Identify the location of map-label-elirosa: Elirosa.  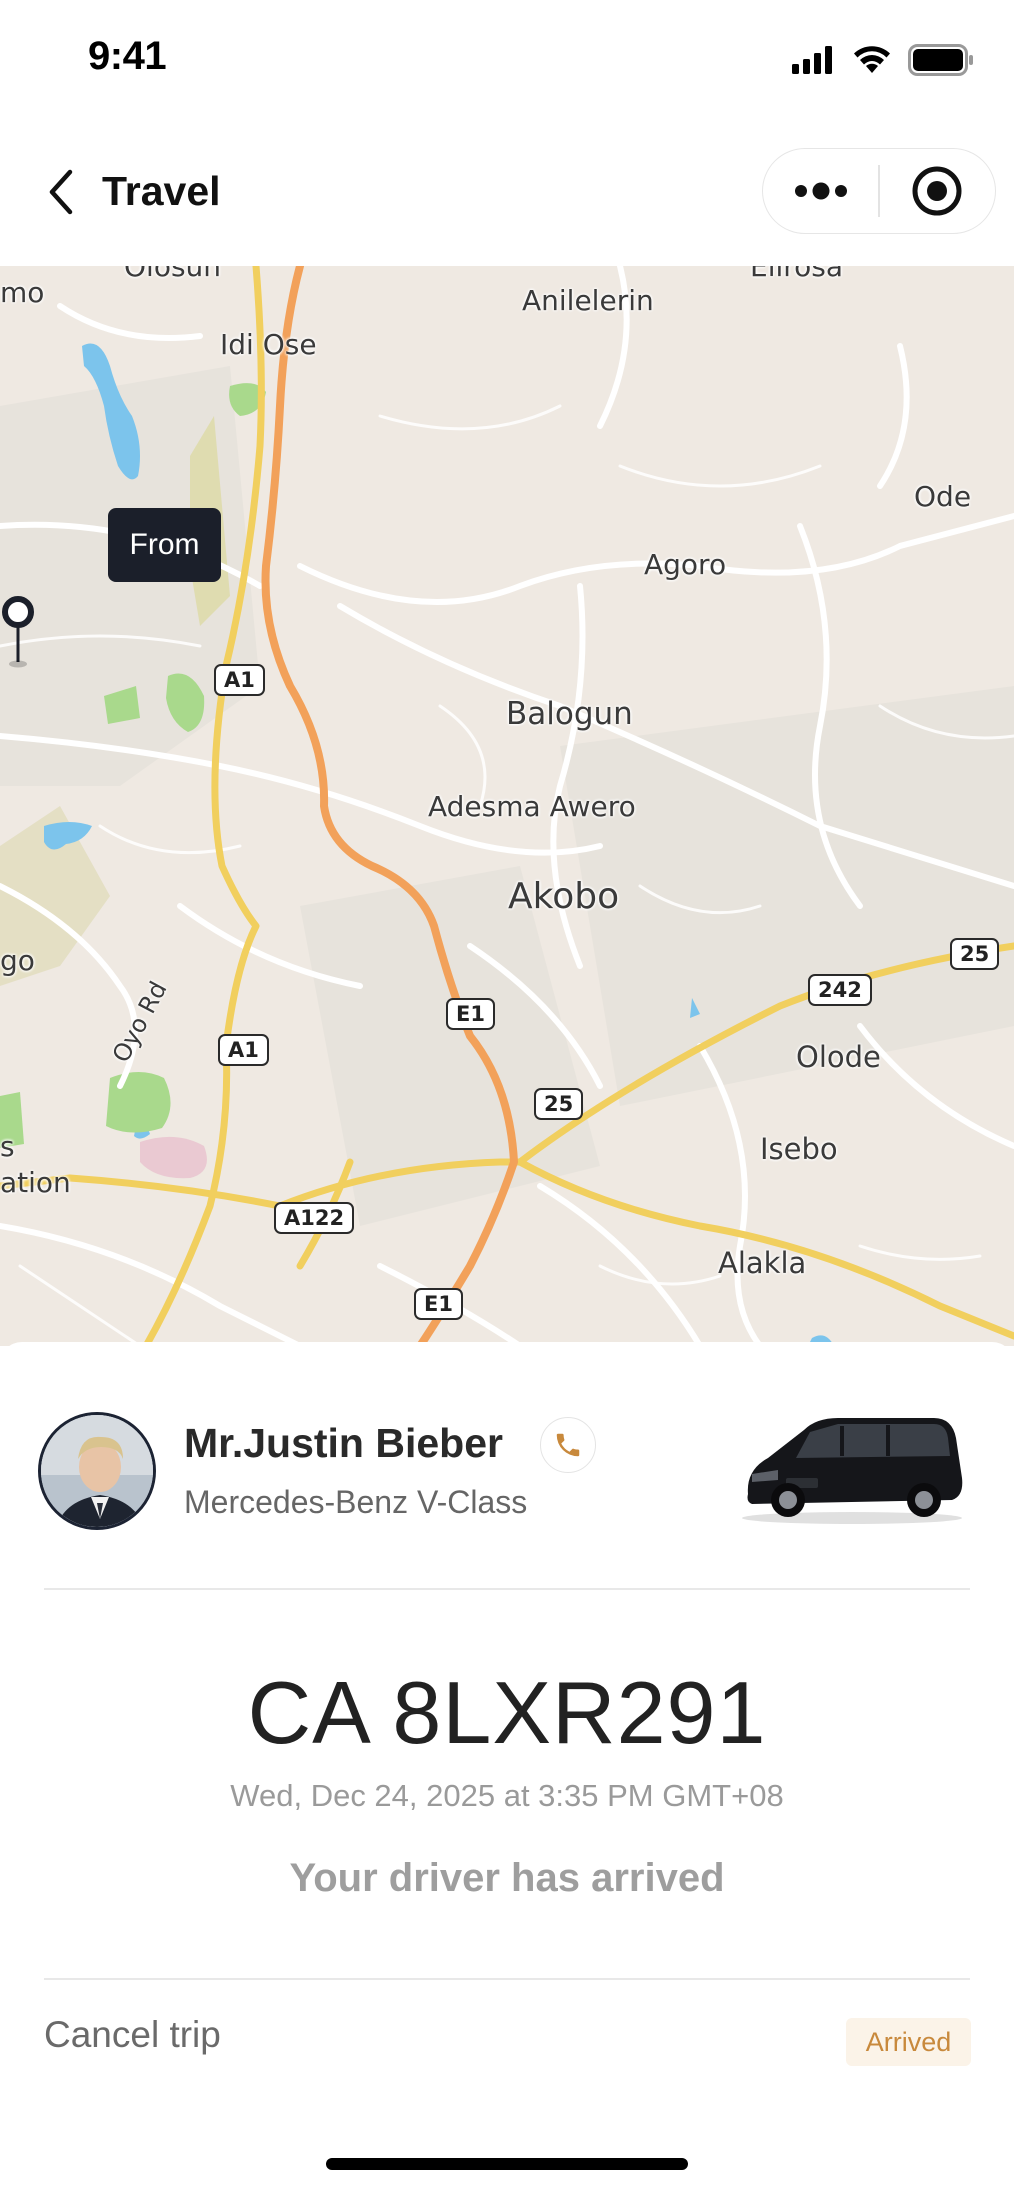
(797, 274).